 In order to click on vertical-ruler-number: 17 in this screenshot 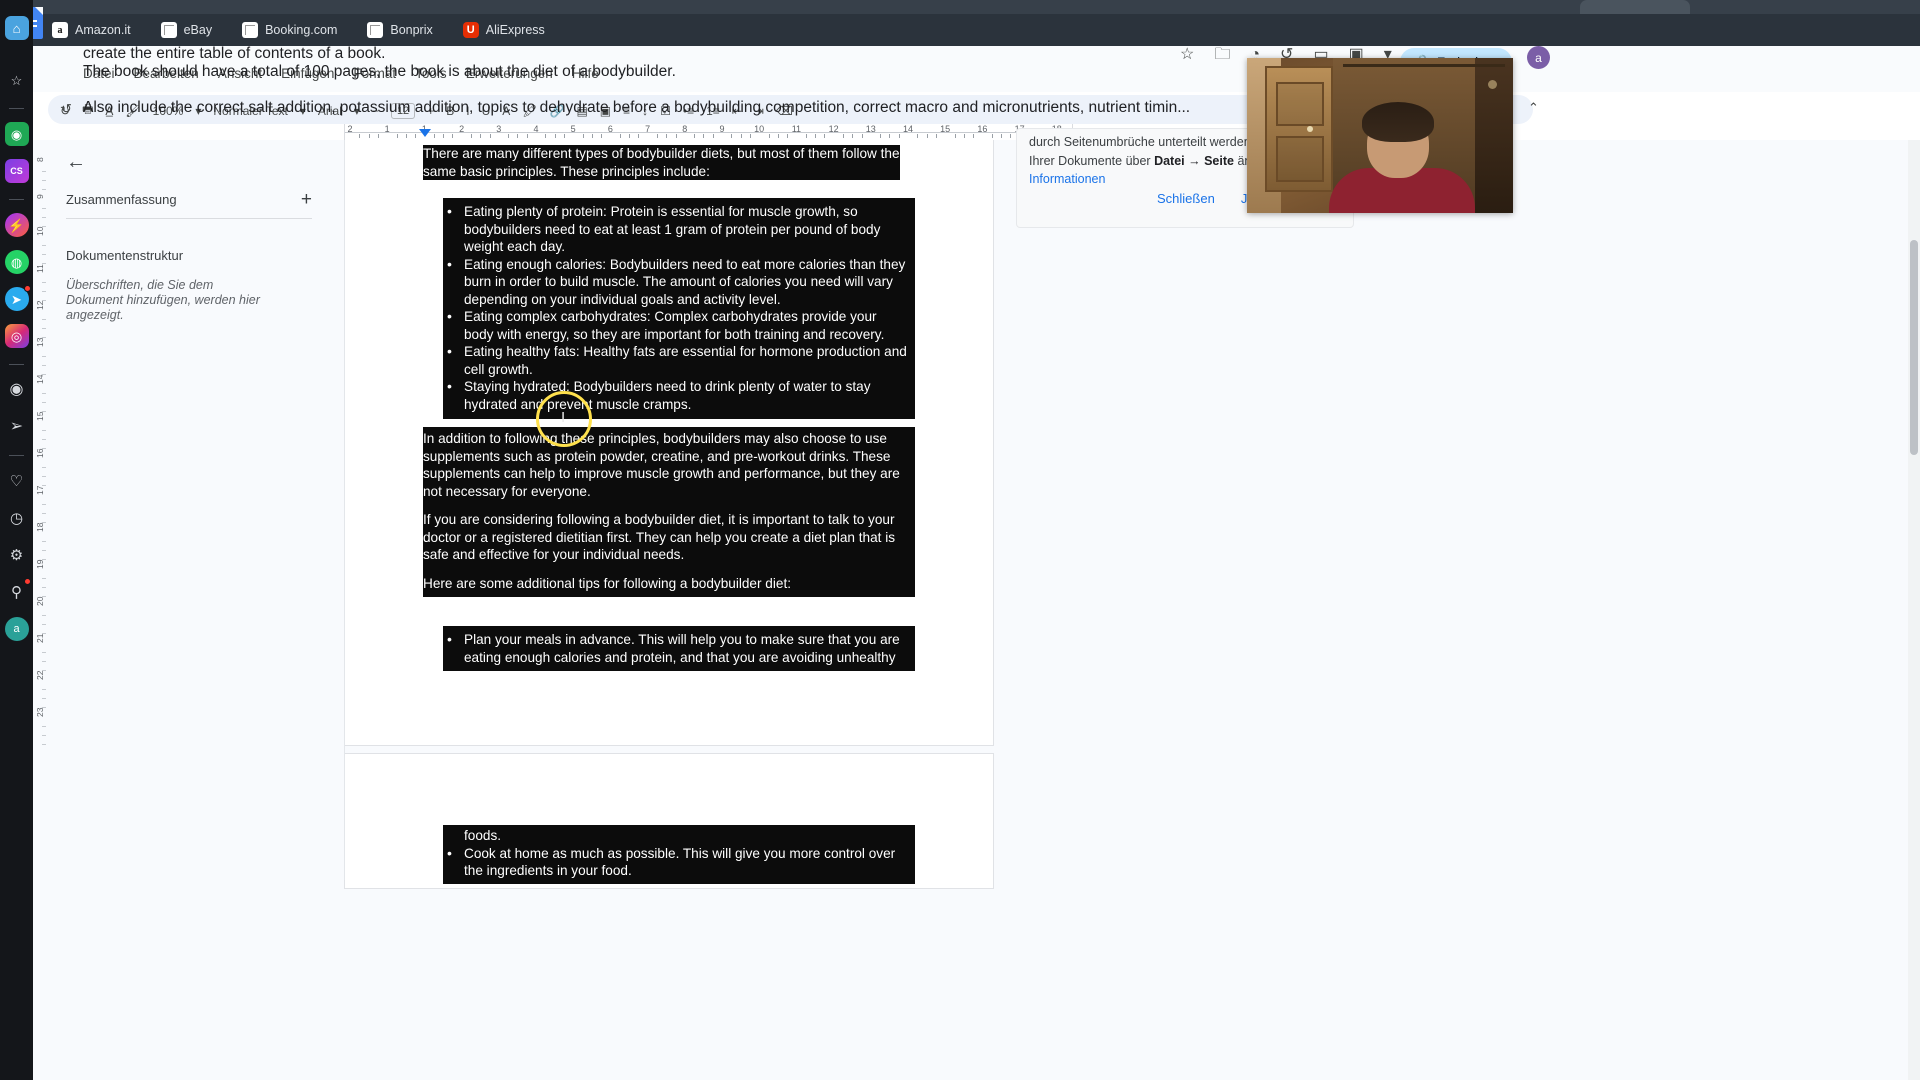, I will do `click(40, 490)`.